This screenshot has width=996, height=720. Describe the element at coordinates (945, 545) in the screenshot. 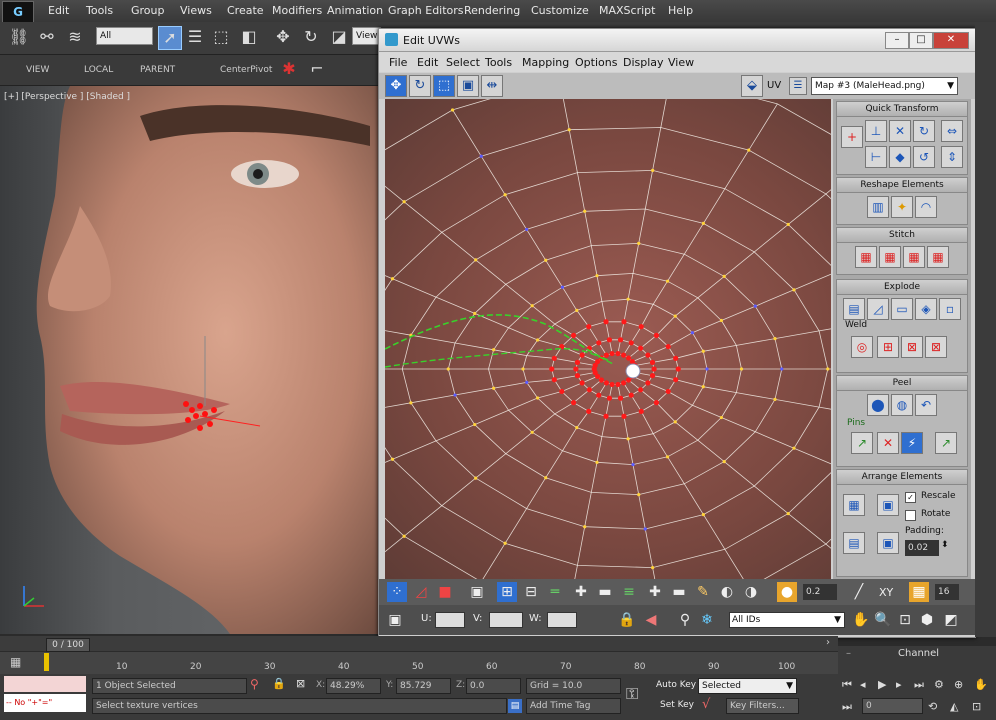

I see `padding-spinner-icon: ⬍` at that location.